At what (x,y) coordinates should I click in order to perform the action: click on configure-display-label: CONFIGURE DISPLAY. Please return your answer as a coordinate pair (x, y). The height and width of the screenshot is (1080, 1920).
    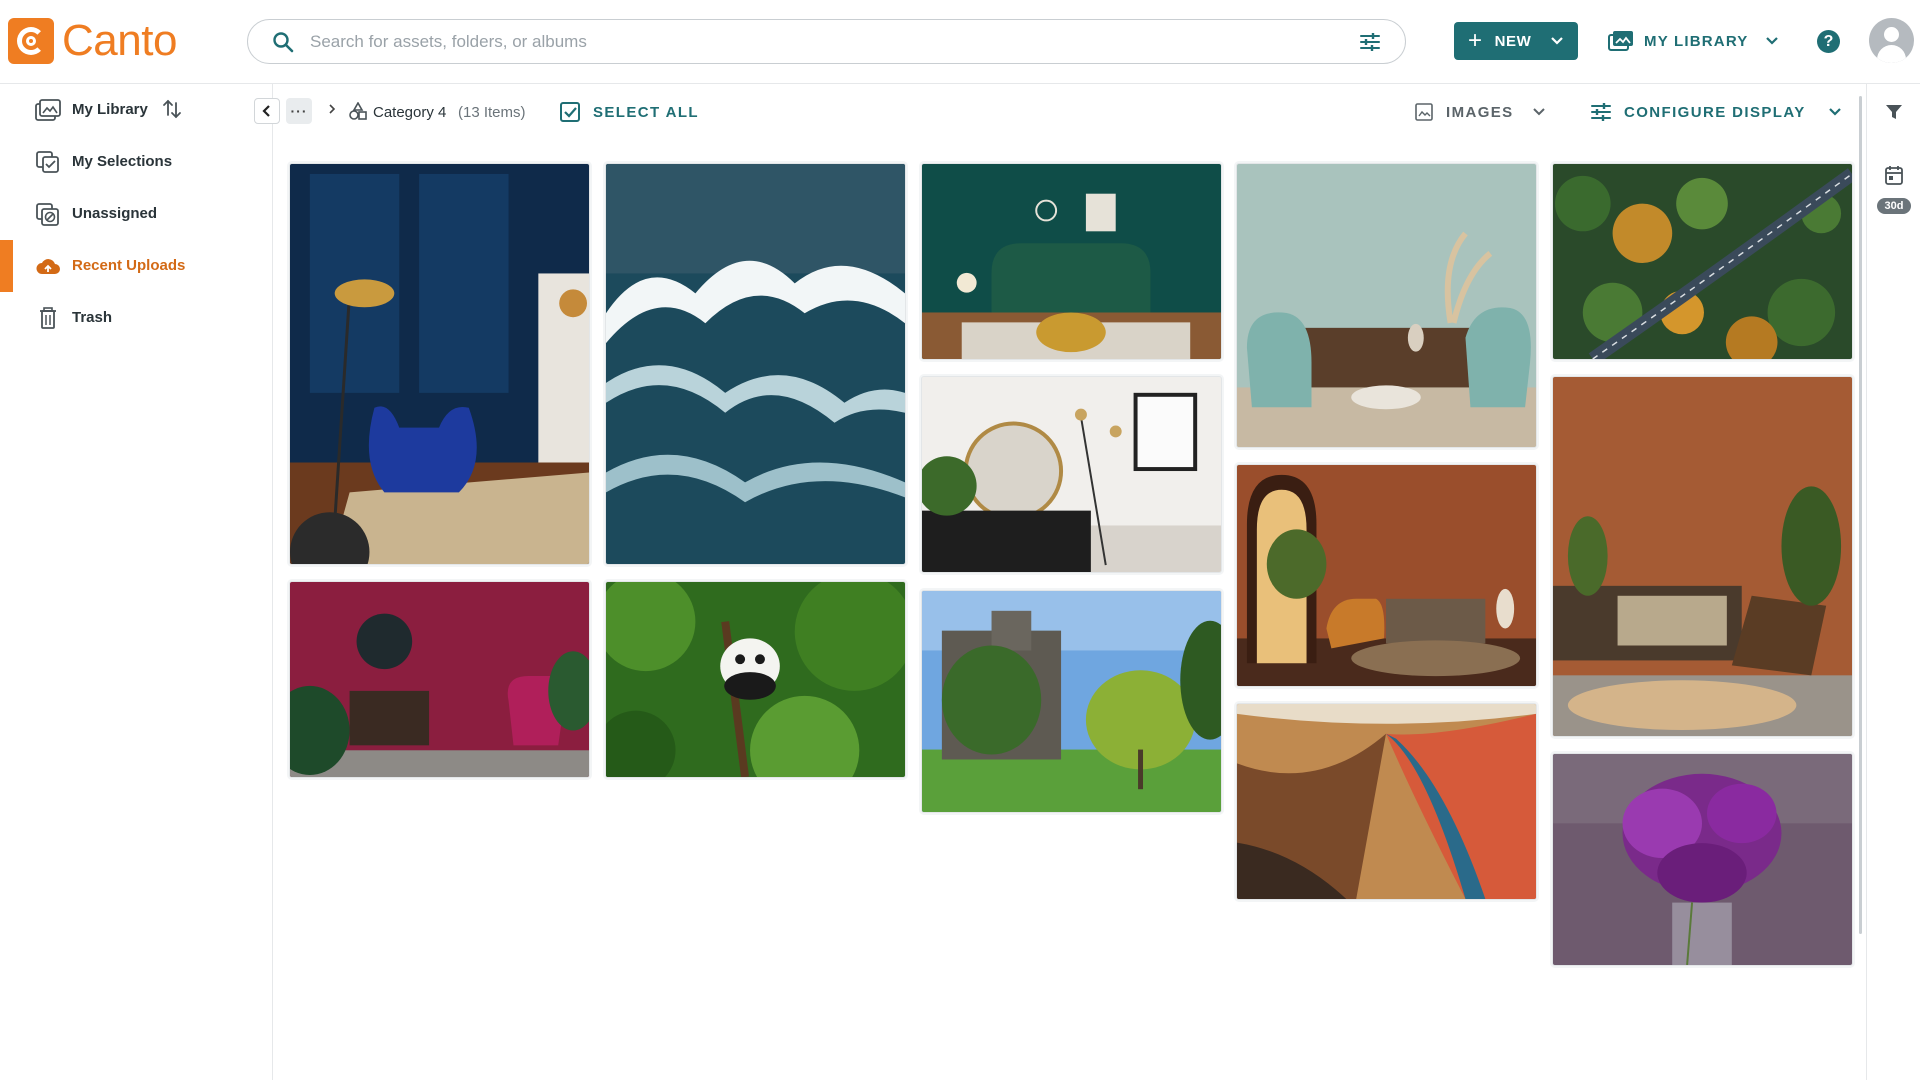
    Looking at the image, I should click on (1715, 112).